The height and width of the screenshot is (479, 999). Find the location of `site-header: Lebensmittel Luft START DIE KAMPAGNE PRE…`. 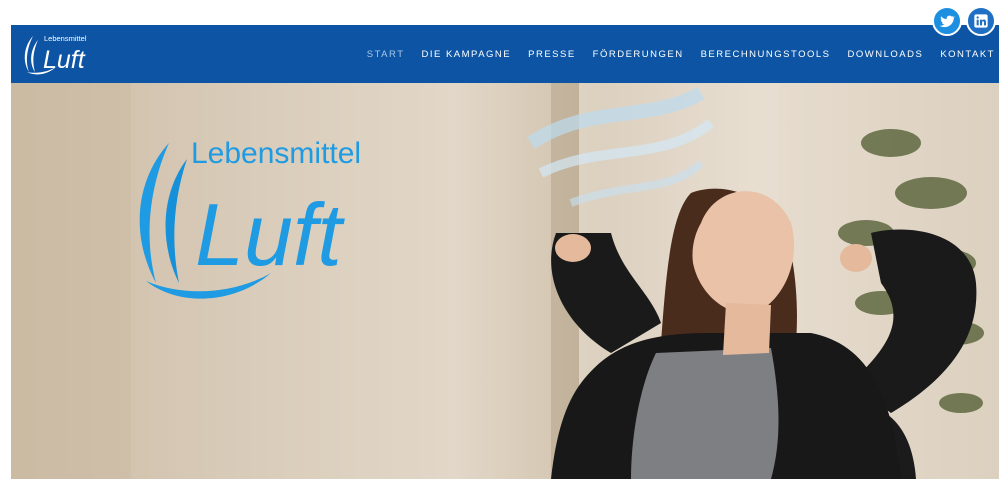

site-header: Lebensmittel Luft START DIE KAMPAGNE PRE… is located at coordinates (505, 54).